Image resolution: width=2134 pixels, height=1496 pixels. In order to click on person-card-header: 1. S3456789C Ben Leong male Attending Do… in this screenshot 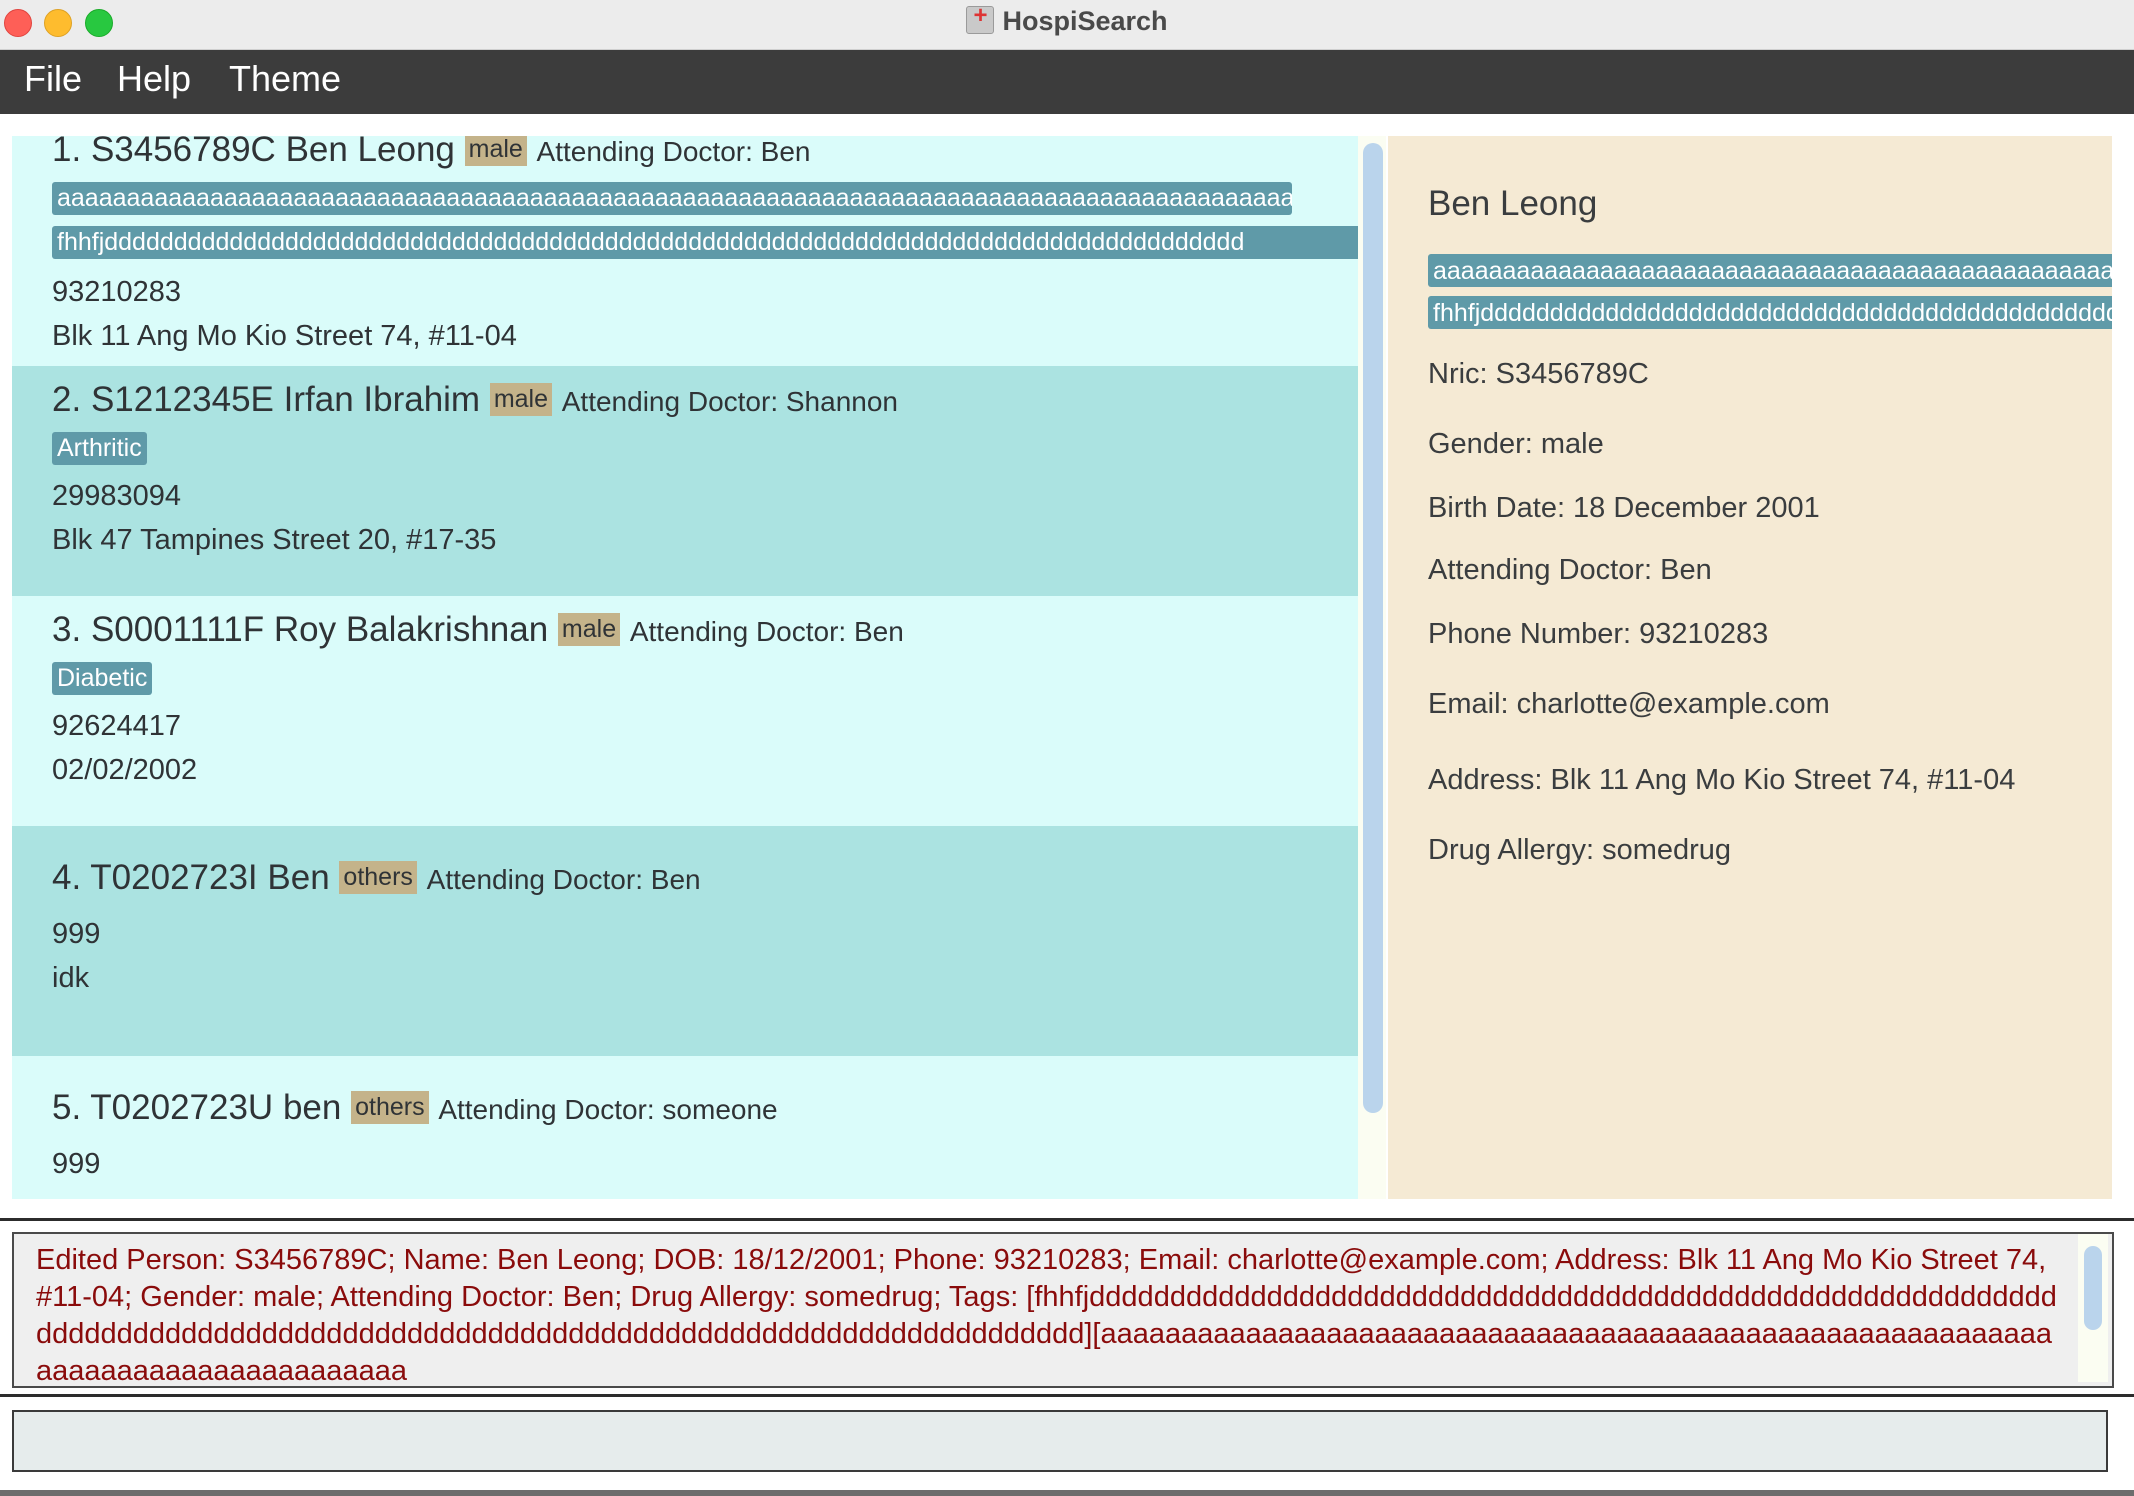, I will do `click(431, 153)`.